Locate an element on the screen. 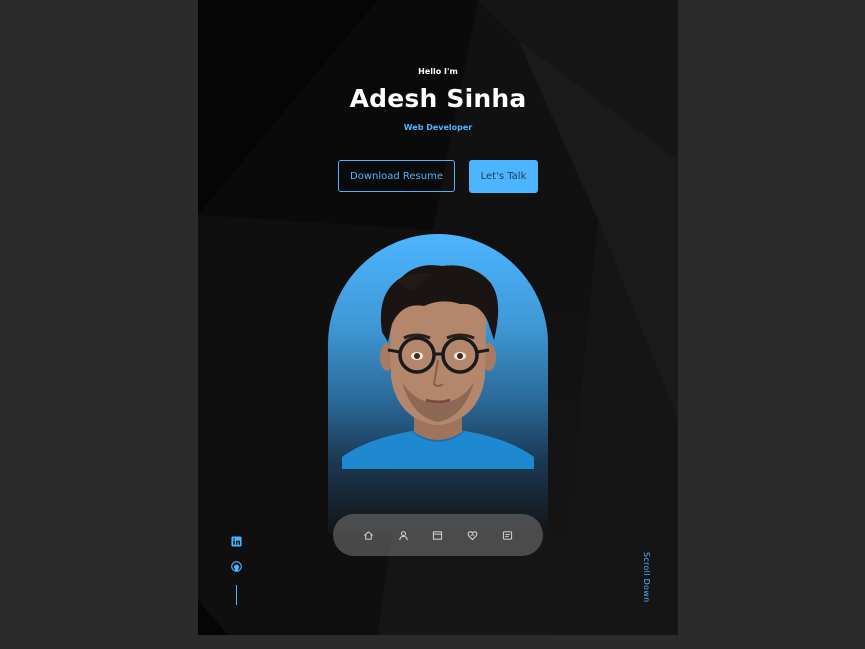 The height and width of the screenshot is (649, 865). services-icon is located at coordinates (472, 535).